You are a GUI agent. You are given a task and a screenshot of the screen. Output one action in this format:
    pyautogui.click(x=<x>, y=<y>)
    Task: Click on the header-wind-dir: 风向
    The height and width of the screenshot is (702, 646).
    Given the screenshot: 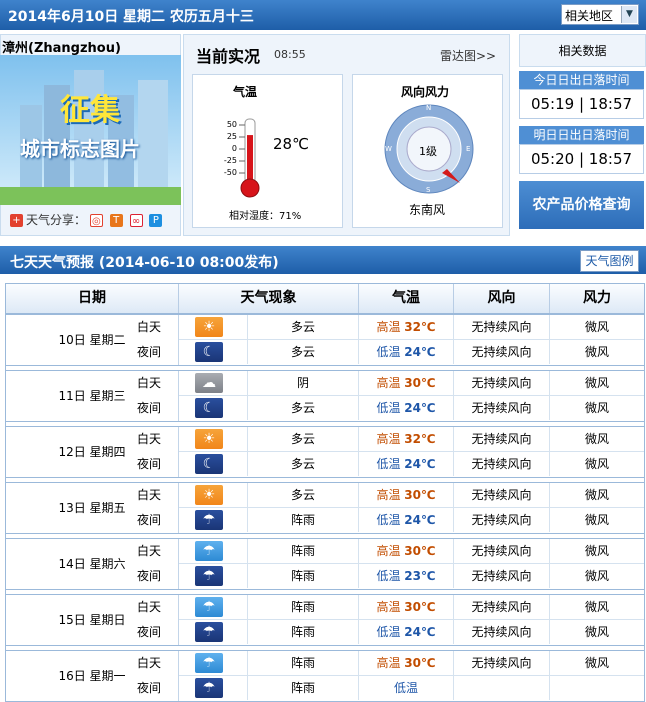 What is the action you would take?
    pyautogui.click(x=502, y=298)
    